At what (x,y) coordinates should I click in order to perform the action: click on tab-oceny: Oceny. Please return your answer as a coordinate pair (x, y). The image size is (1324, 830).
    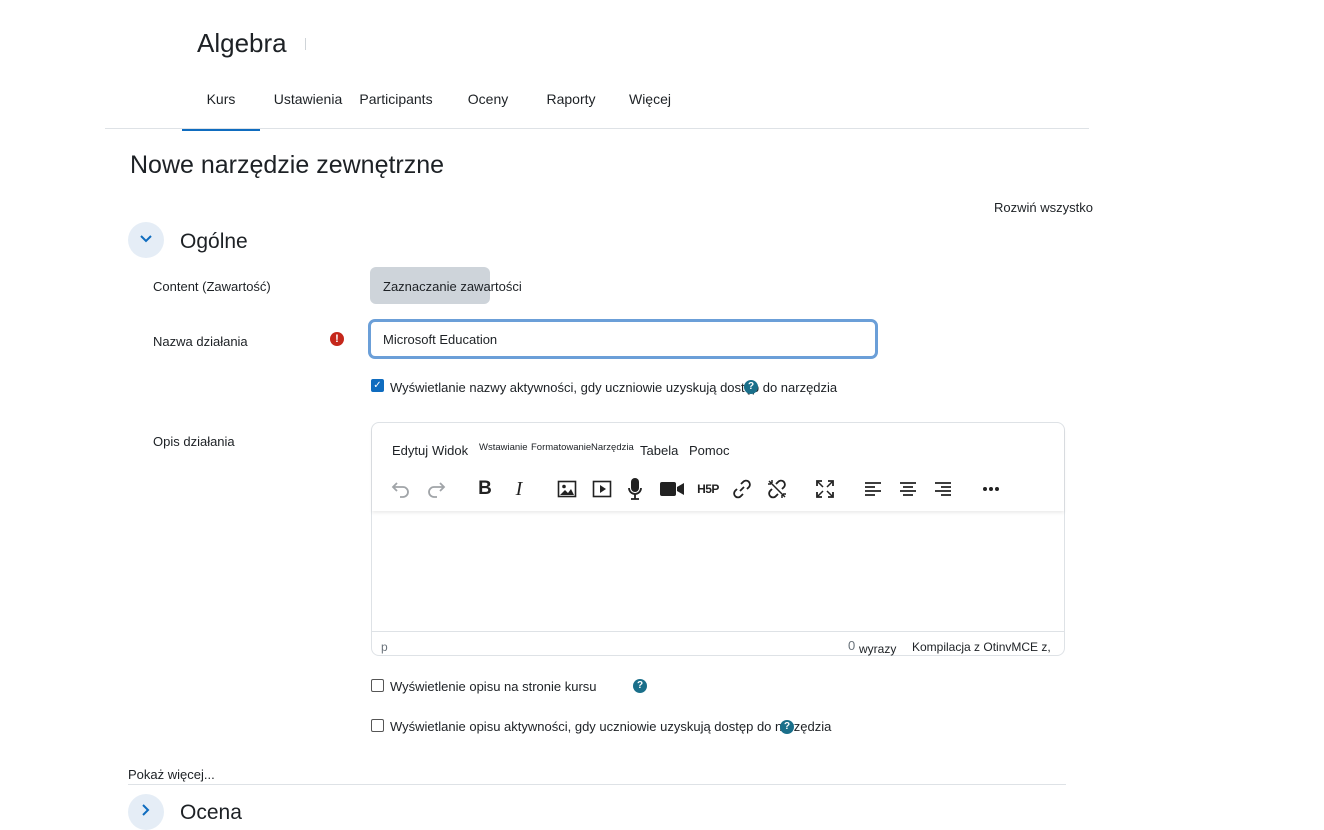
    Looking at the image, I should click on (488, 107).